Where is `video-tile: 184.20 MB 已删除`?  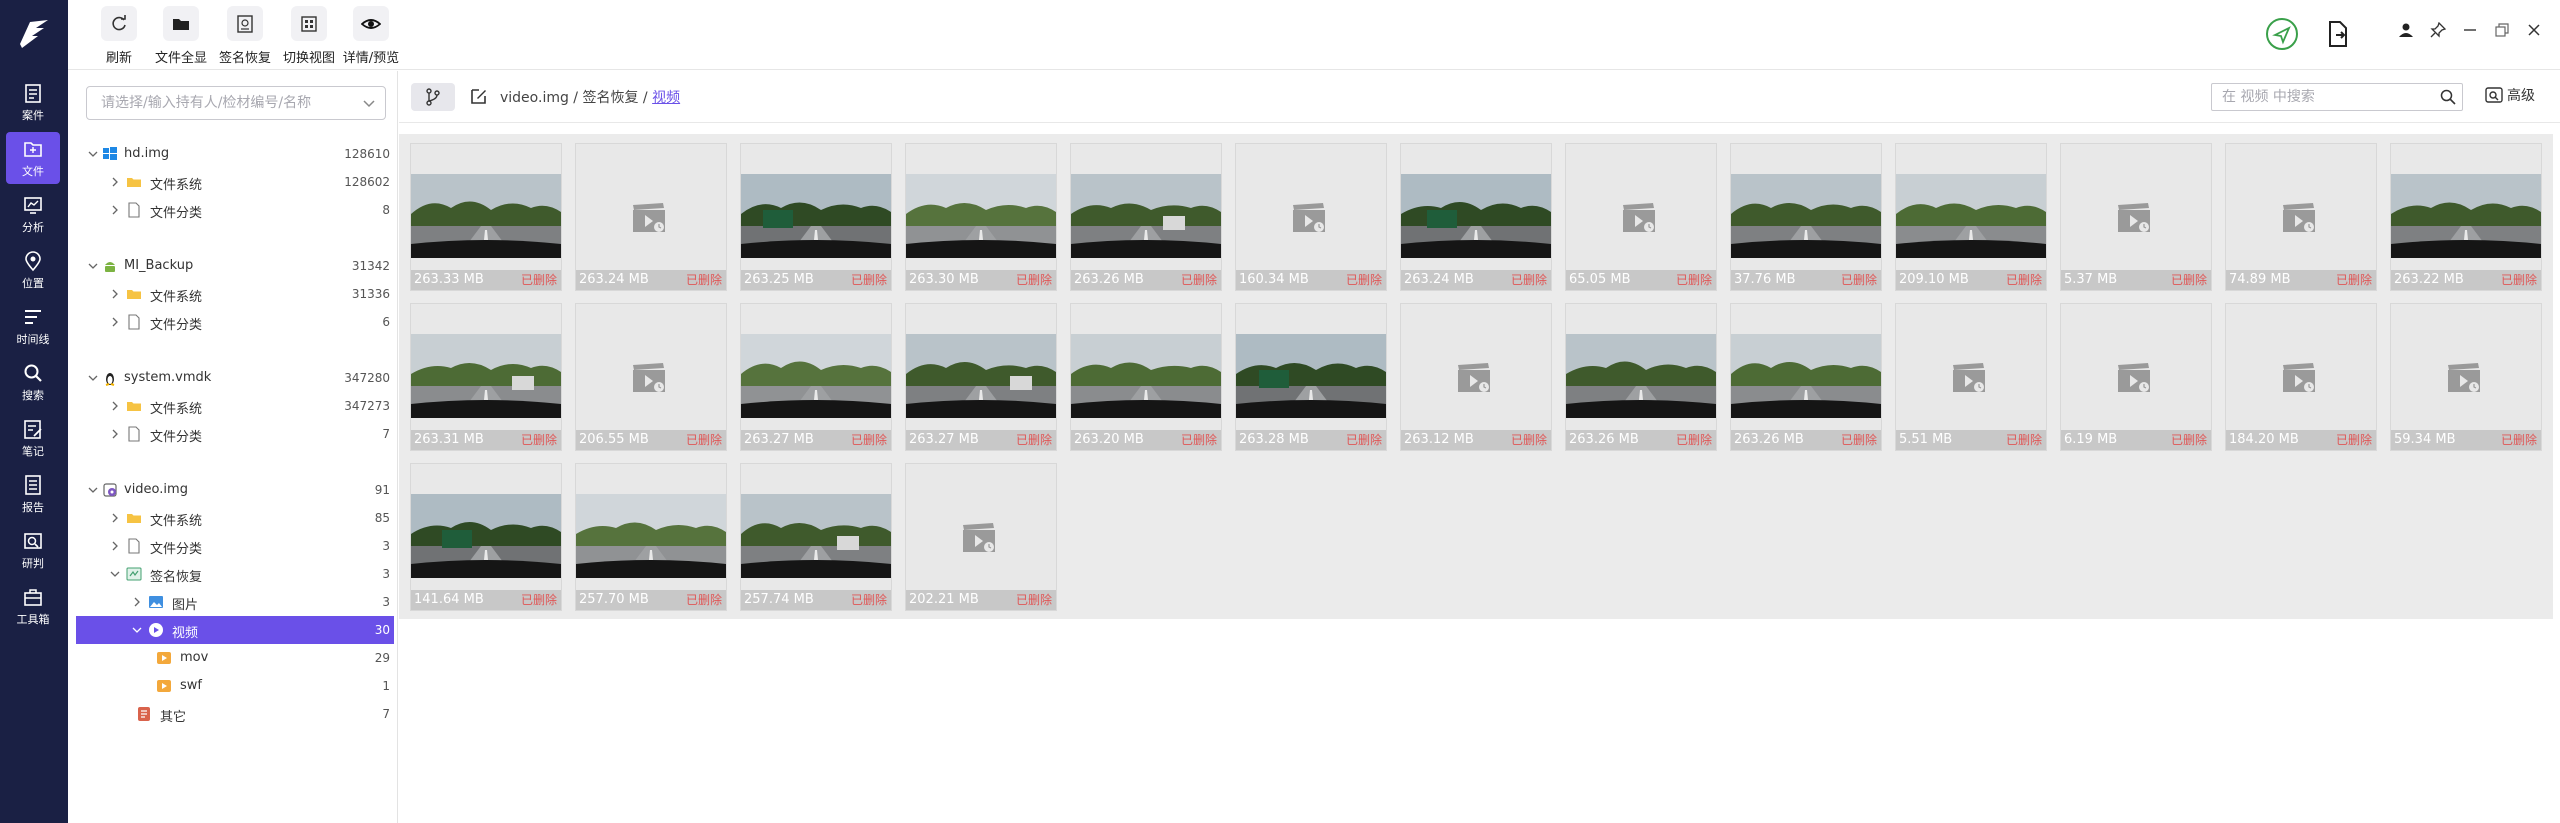
video-tile: 184.20 MB 已删除 is located at coordinates (2301, 377).